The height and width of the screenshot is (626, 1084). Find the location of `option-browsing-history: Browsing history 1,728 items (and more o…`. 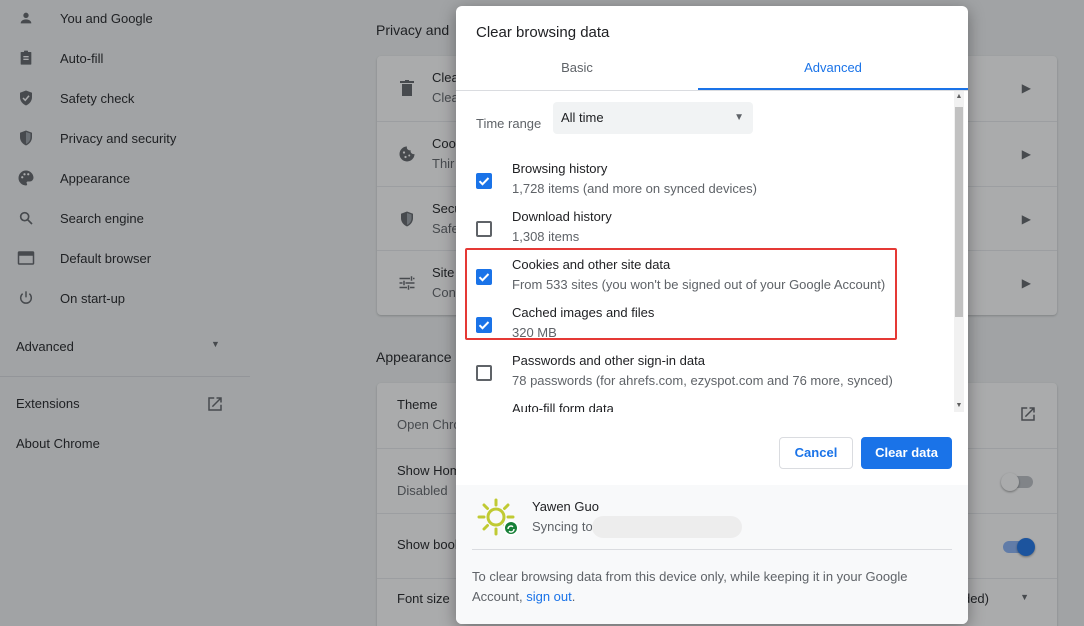

option-browsing-history: Browsing history 1,728 items (and more o… is located at coordinates (703, 185).